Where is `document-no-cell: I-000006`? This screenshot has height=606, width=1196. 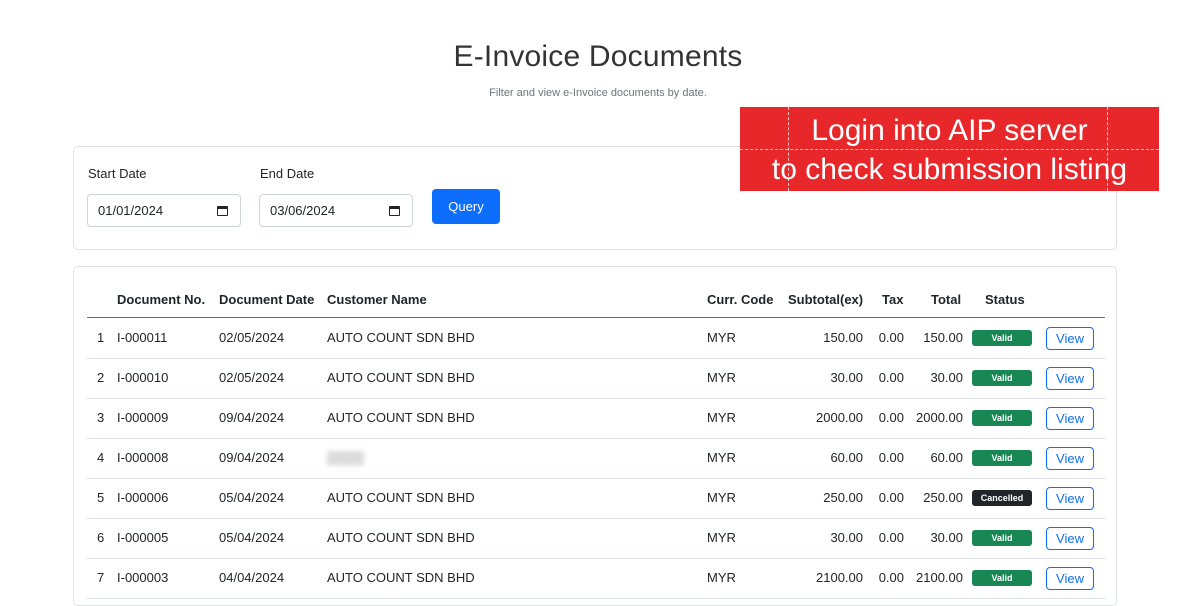 document-no-cell: I-000006 is located at coordinates (143, 497).